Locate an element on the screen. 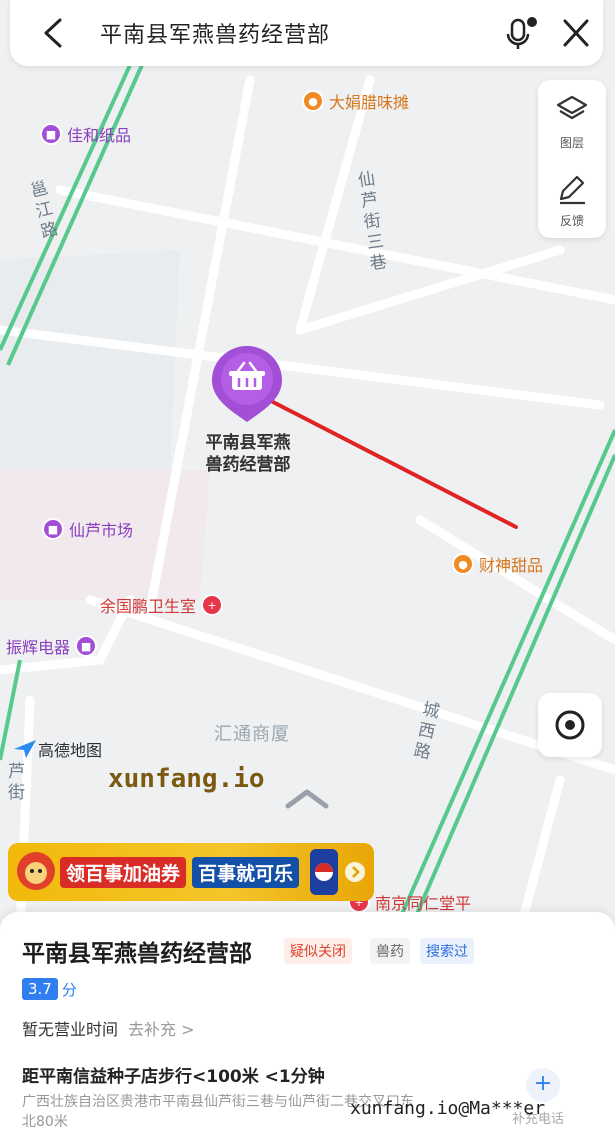  ad-arrow-icon is located at coordinates (355, 872).